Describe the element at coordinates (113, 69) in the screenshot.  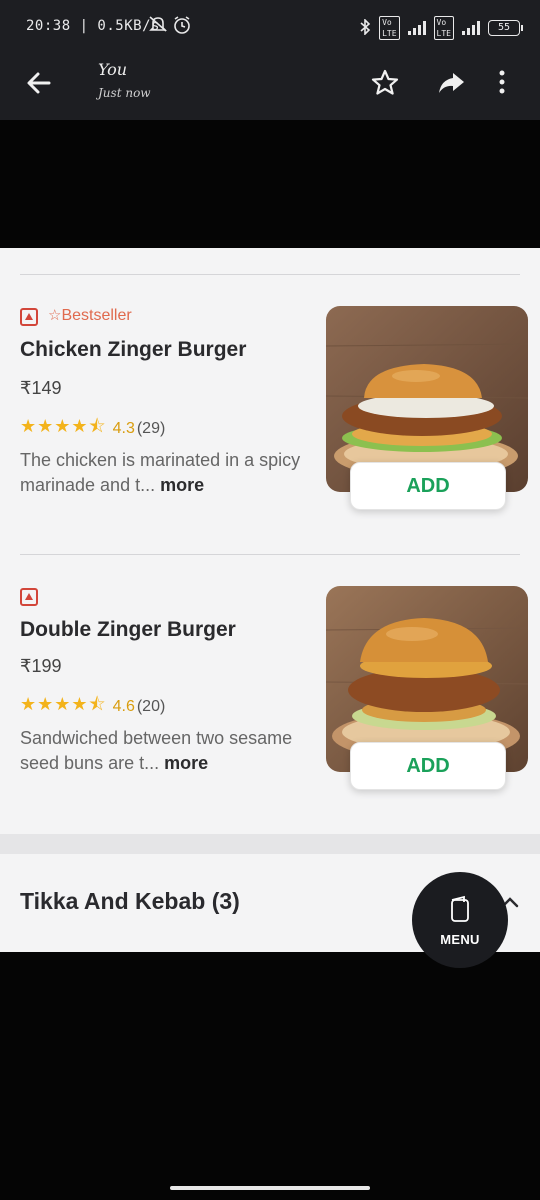
I see `sender-name: You` at that location.